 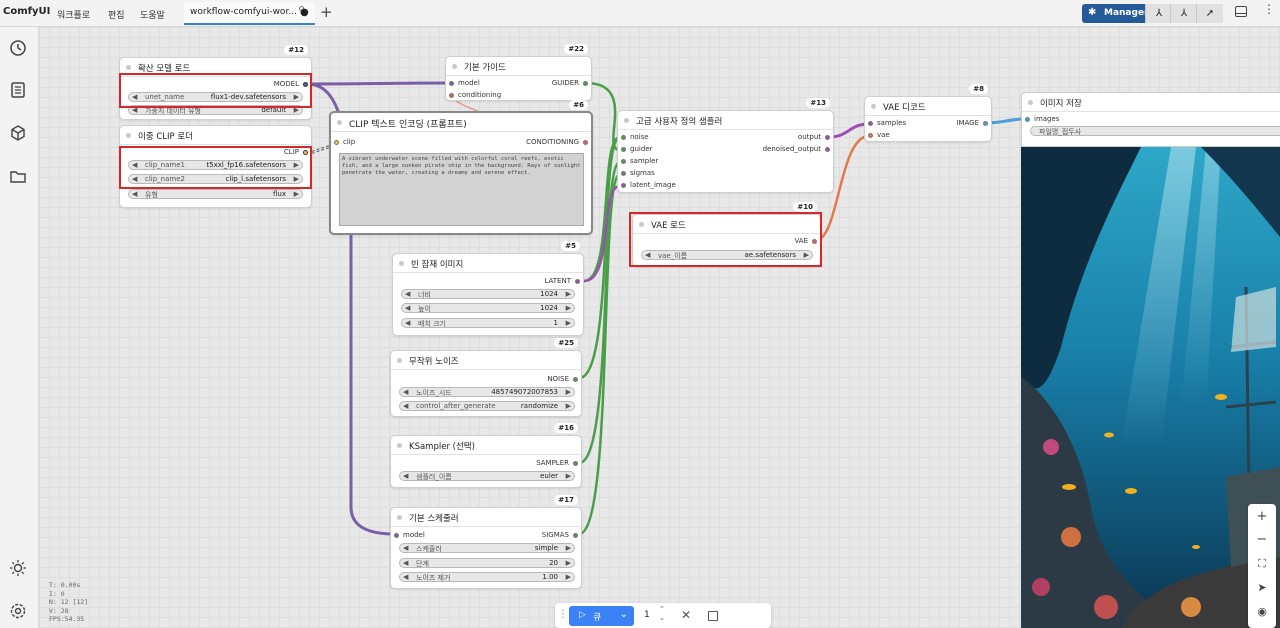 I want to click on document-icon, so click(x=18, y=90).